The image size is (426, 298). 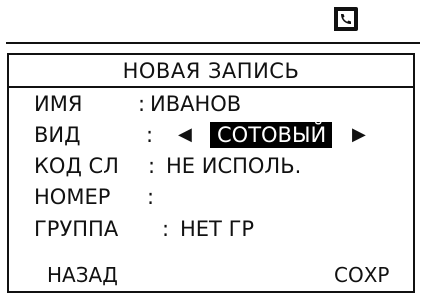 What do you see at coordinates (213, 43) in the screenshot?
I see `status-divider` at bounding box center [213, 43].